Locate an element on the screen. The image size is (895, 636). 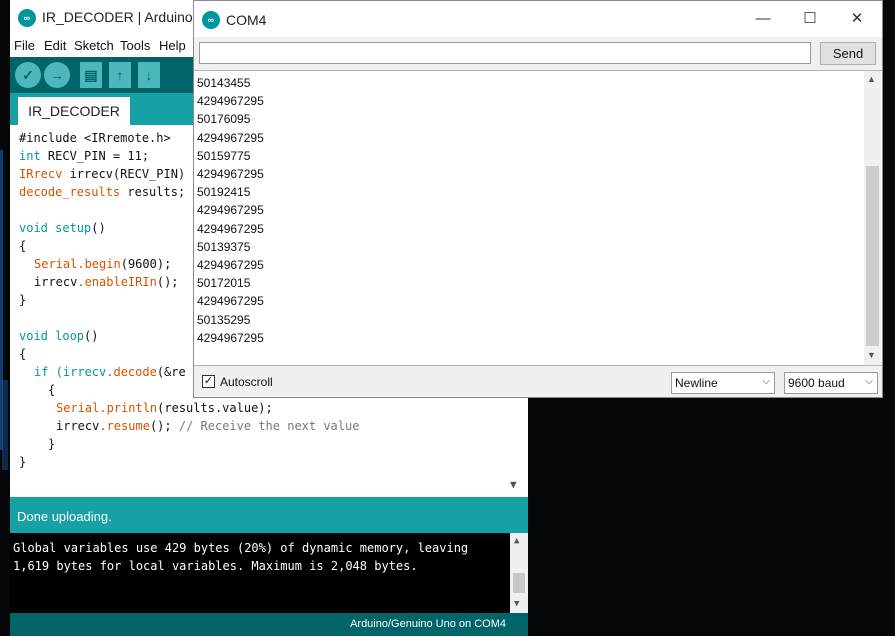
code-line: void setup() is located at coordinates (62, 228).